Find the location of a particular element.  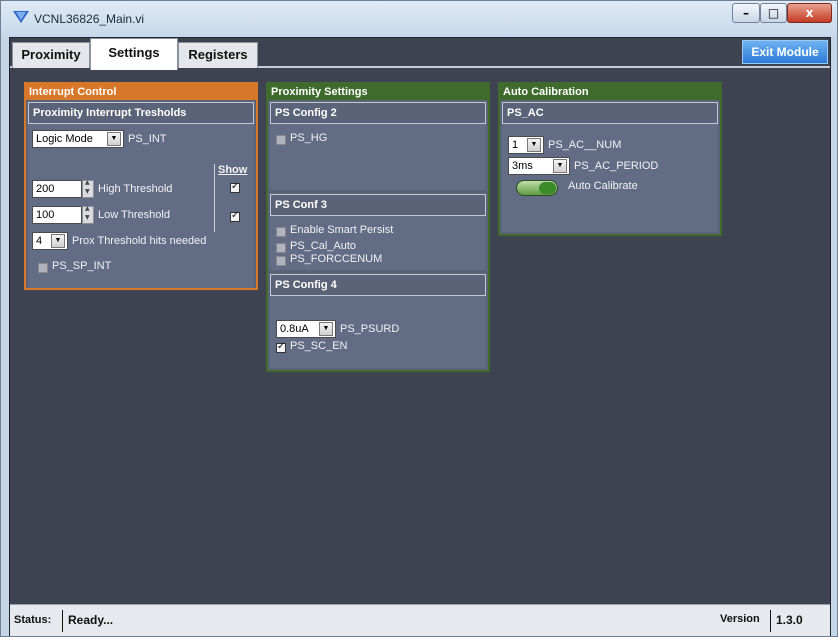

maximize-icon: □ is located at coordinates (773, 13).